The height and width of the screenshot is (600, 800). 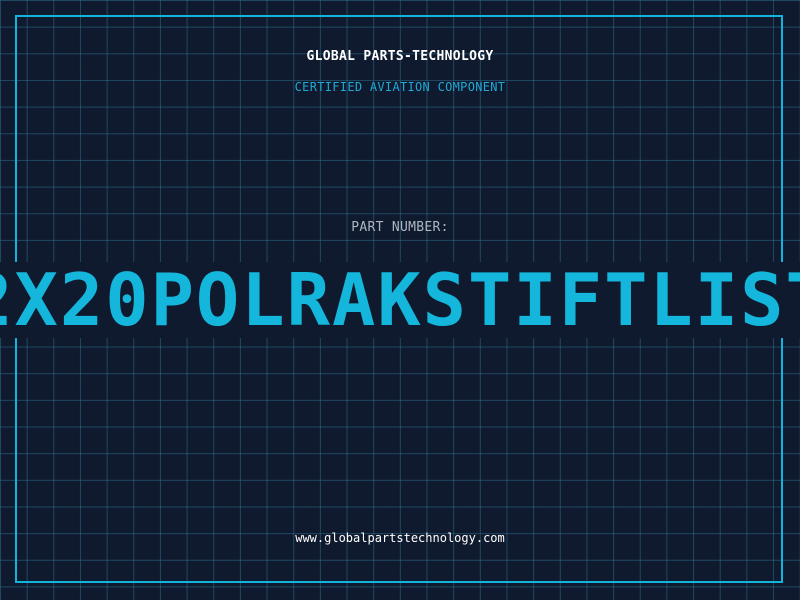 I want to click on certification-subtitle: CERTIFIED AVIATION COMPONENT, so click(x=400, y=87).